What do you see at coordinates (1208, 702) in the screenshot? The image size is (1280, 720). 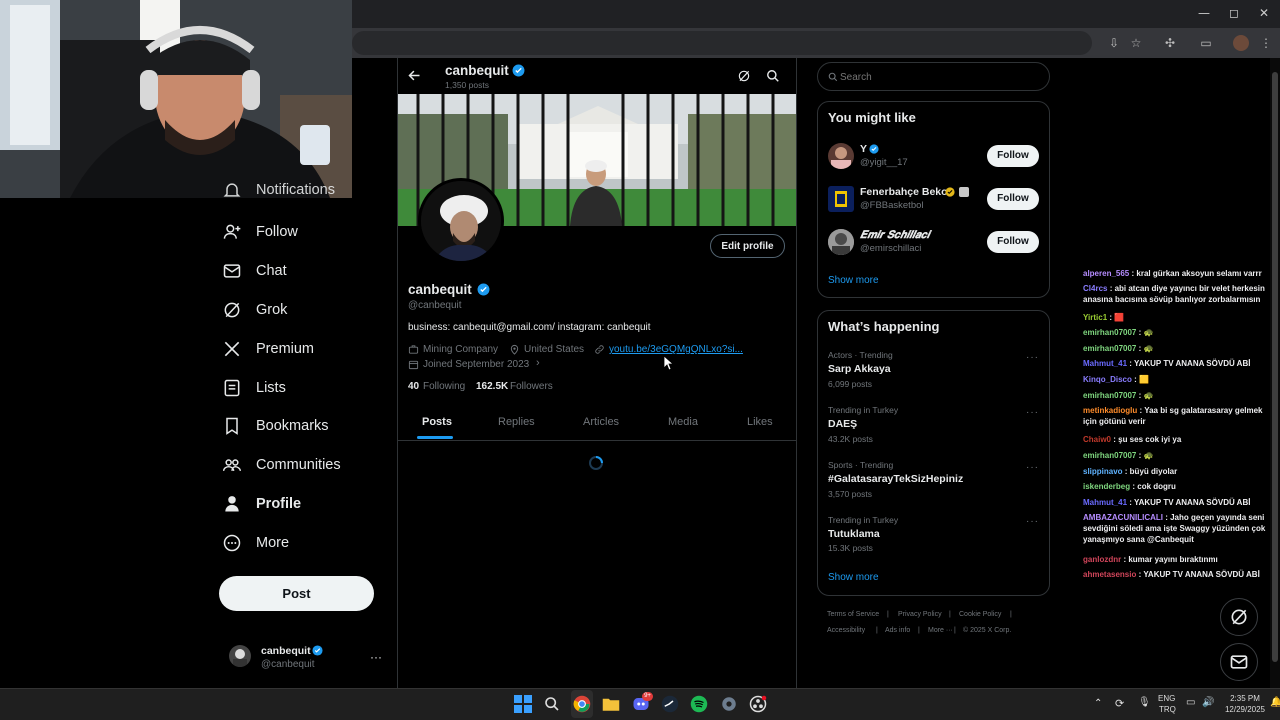 I see `volume-icon: 🔊` at bounding box center [1208, 702].